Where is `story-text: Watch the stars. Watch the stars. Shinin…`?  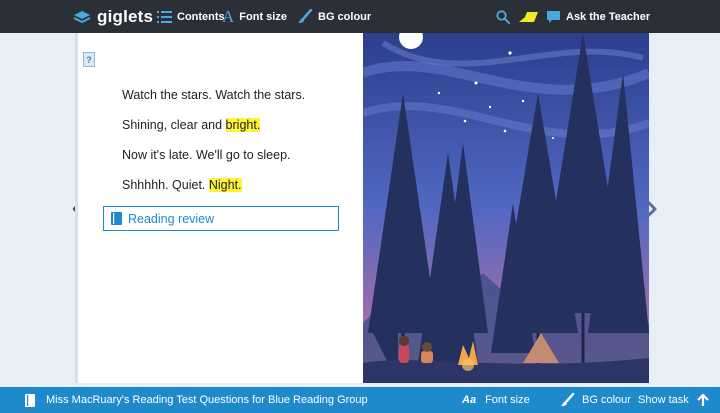
story-text: Watch the stars. Watch the stars. Shinin… is located at coordinates (213, 145).